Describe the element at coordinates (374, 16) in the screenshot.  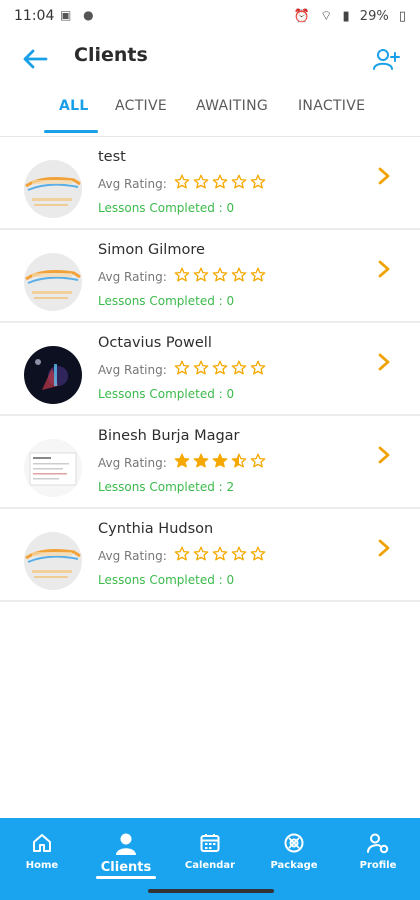
I see `battery-level: 29%` at that location.